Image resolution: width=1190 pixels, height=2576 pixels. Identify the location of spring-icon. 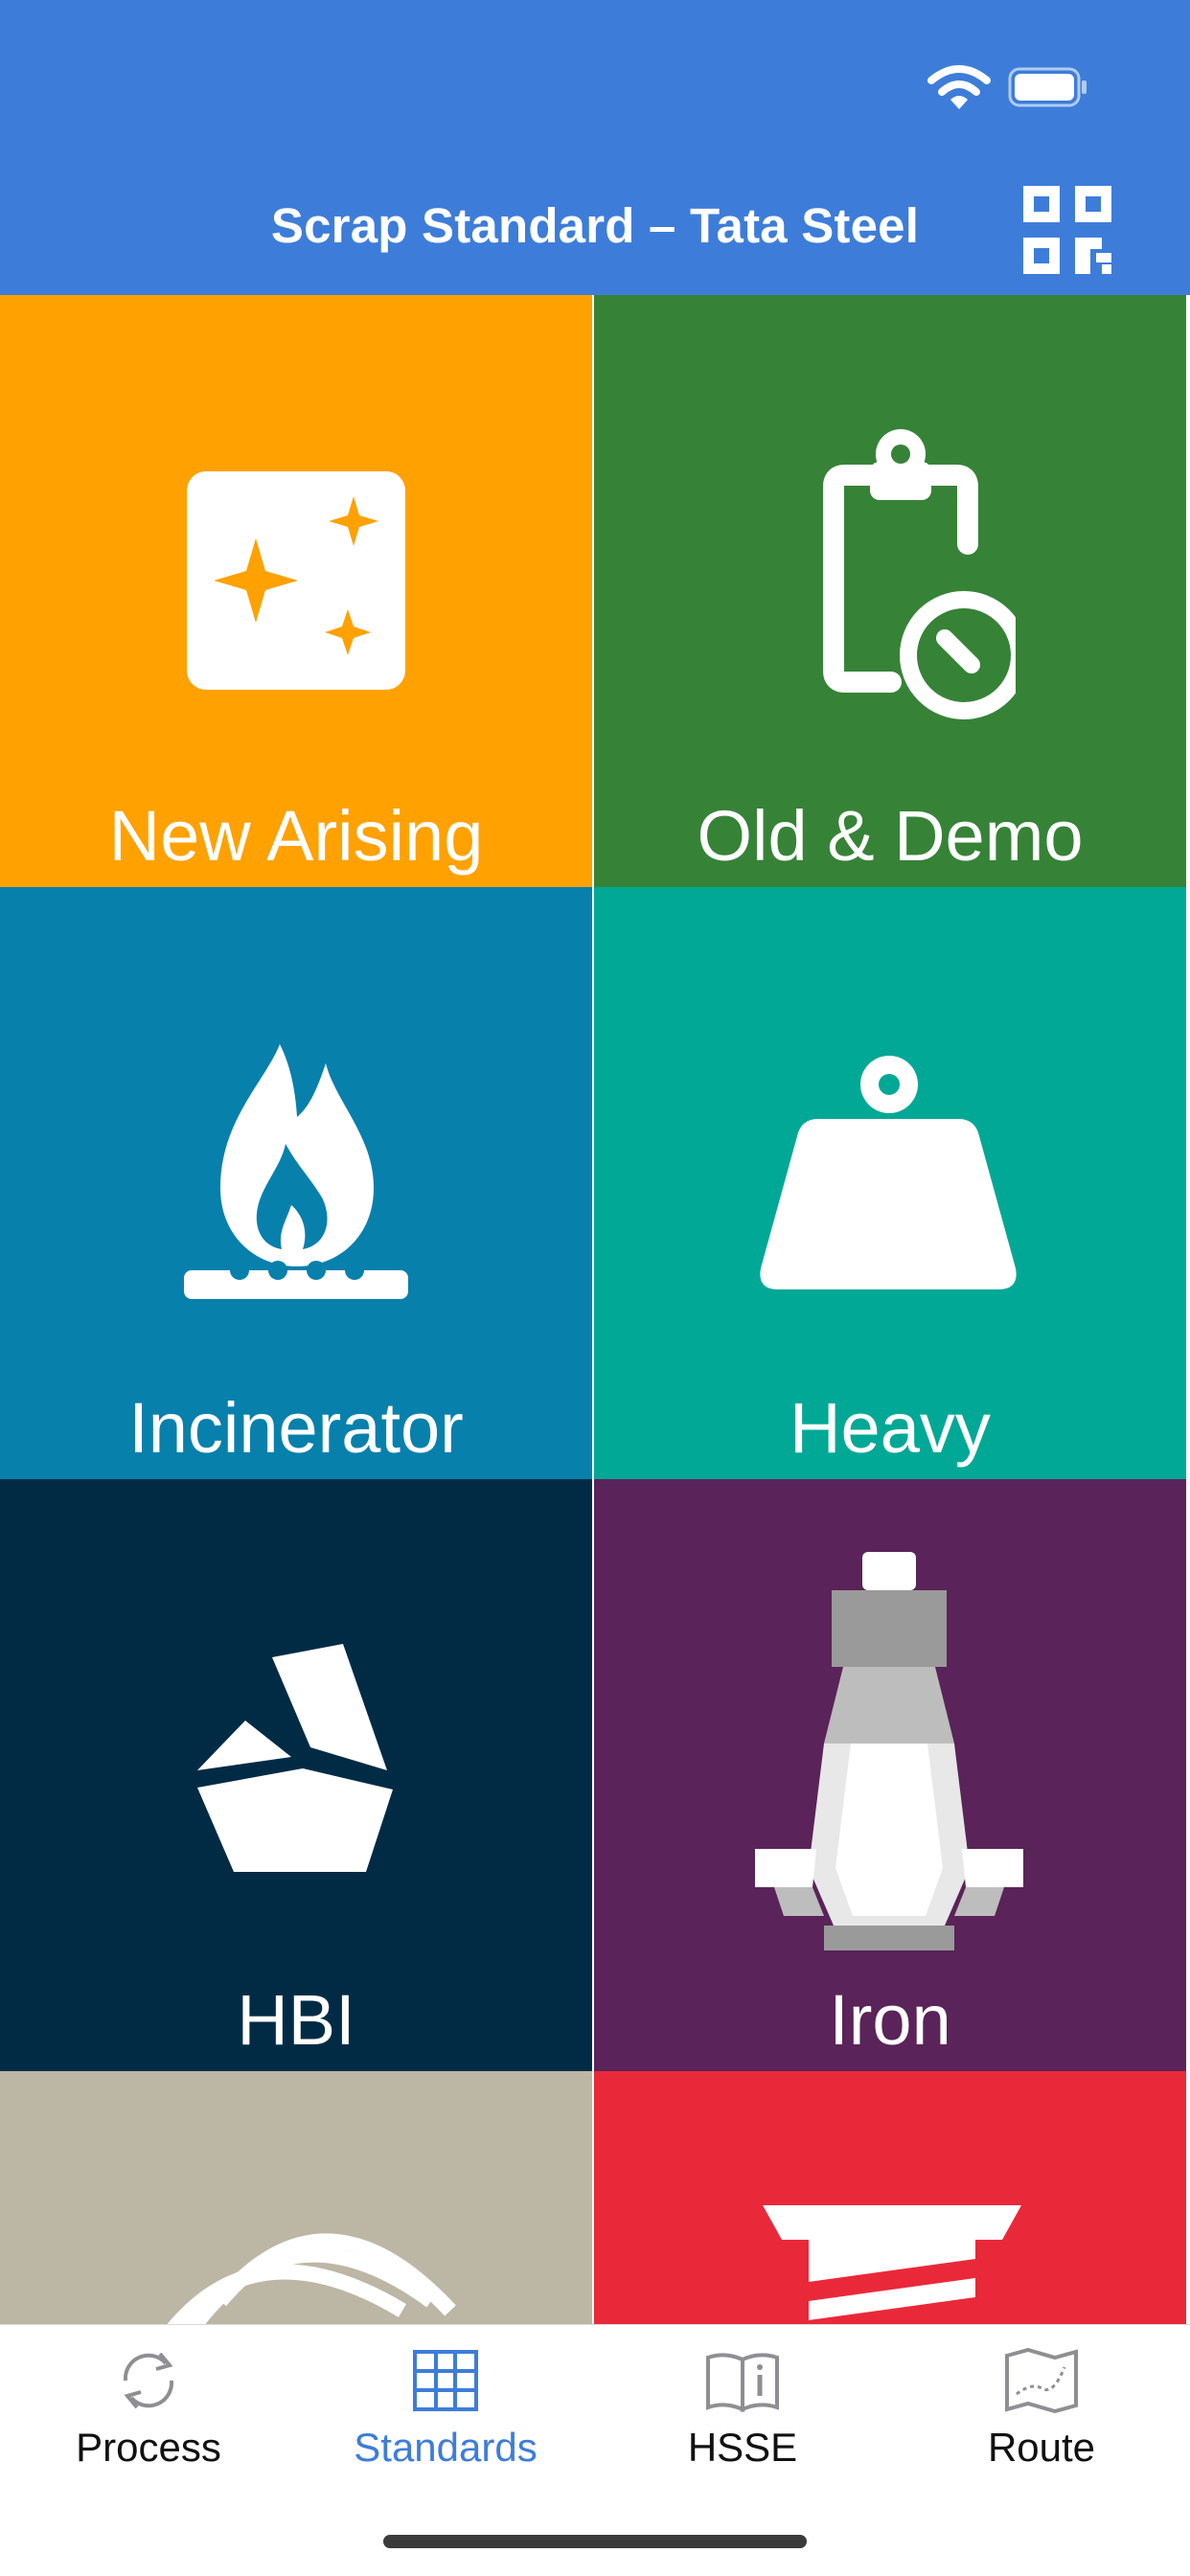
(892, 2262).